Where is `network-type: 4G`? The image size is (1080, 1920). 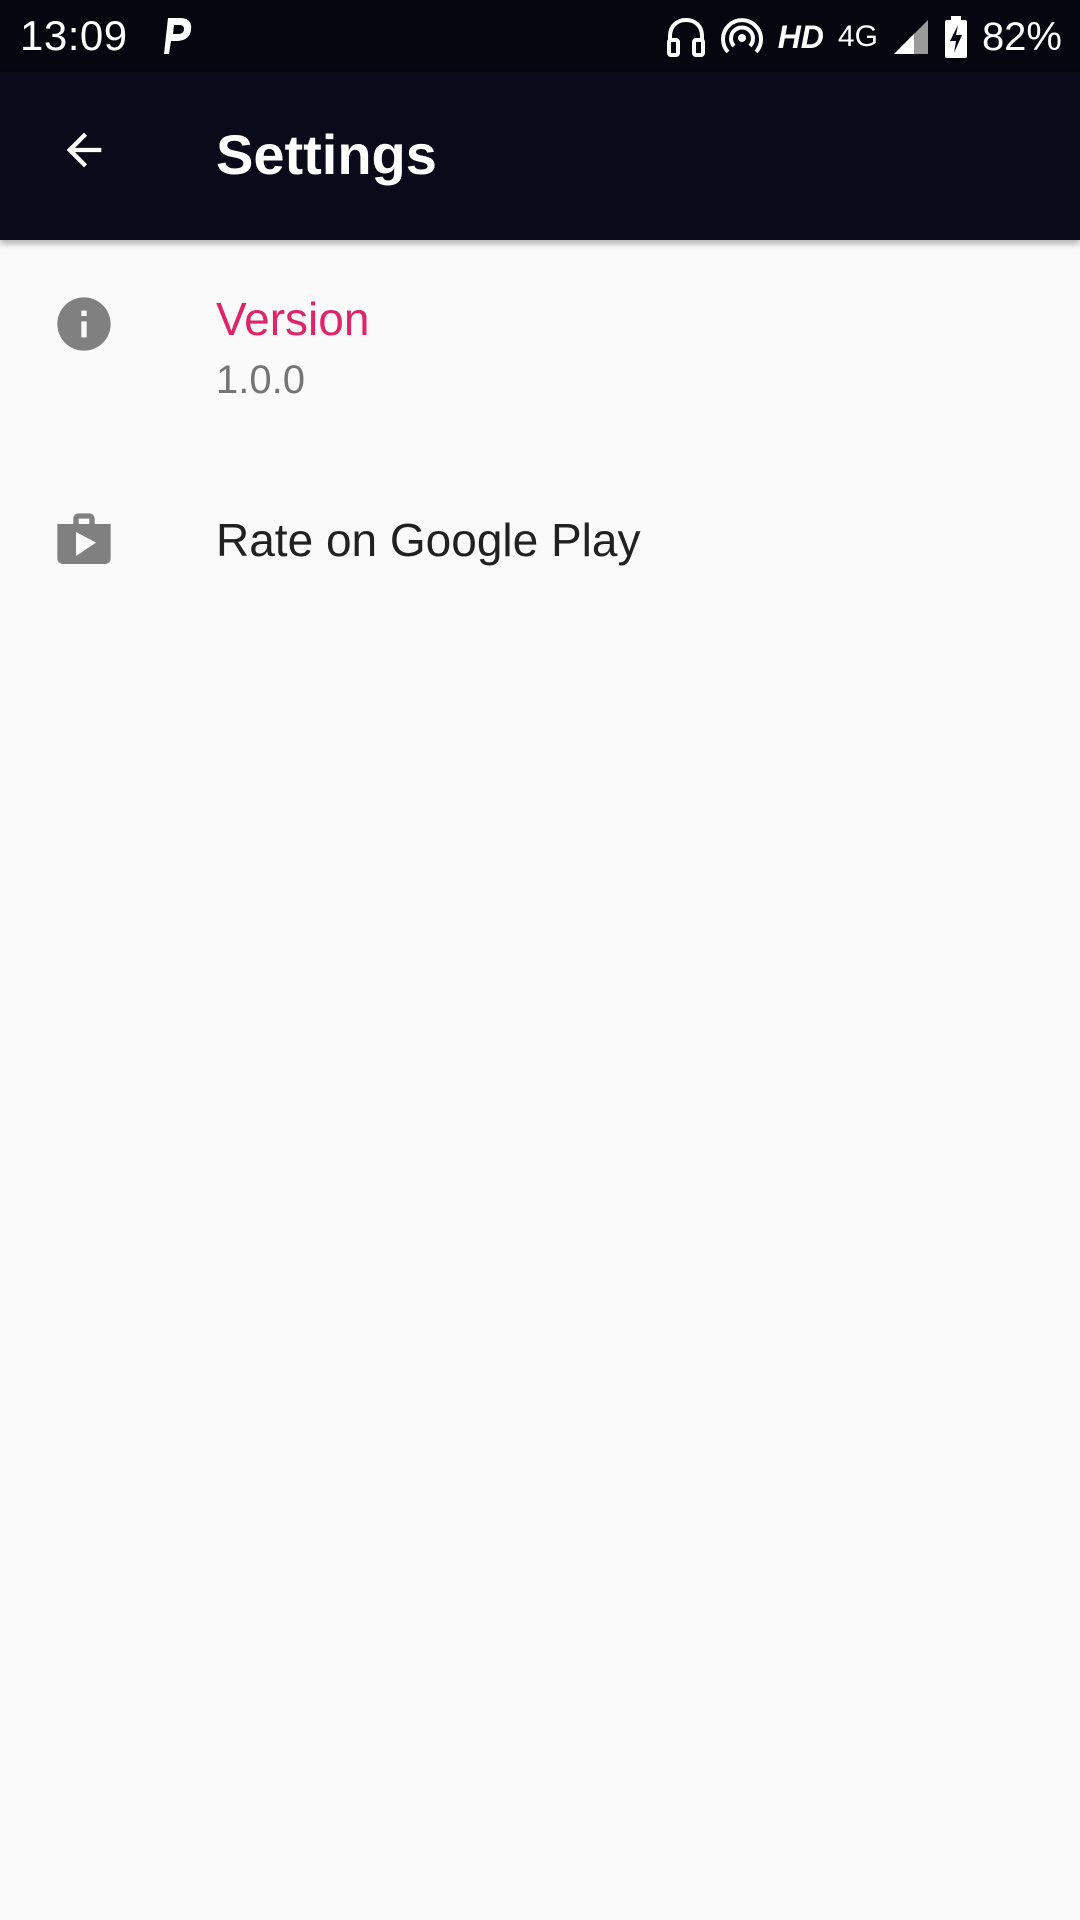 network-type: 4G is located at coordinates (857, 36).